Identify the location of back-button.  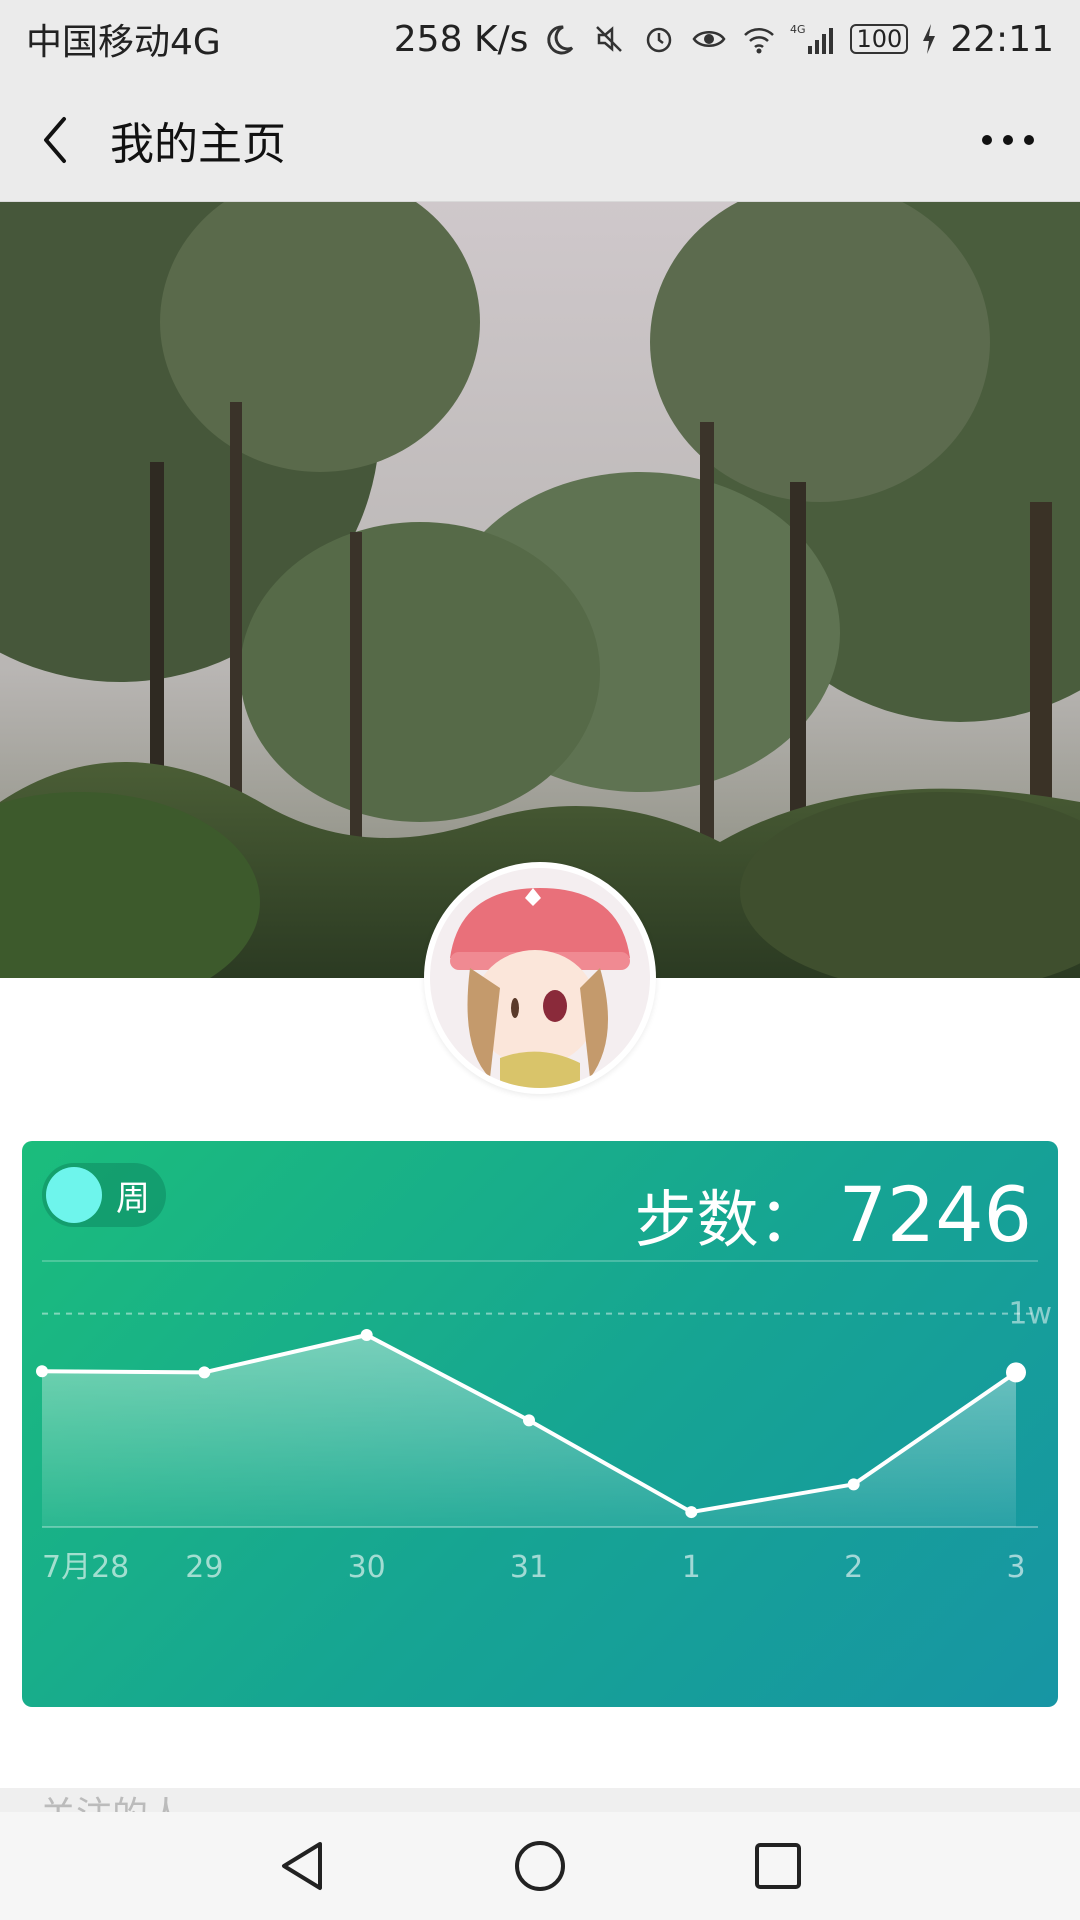
(55, 140).